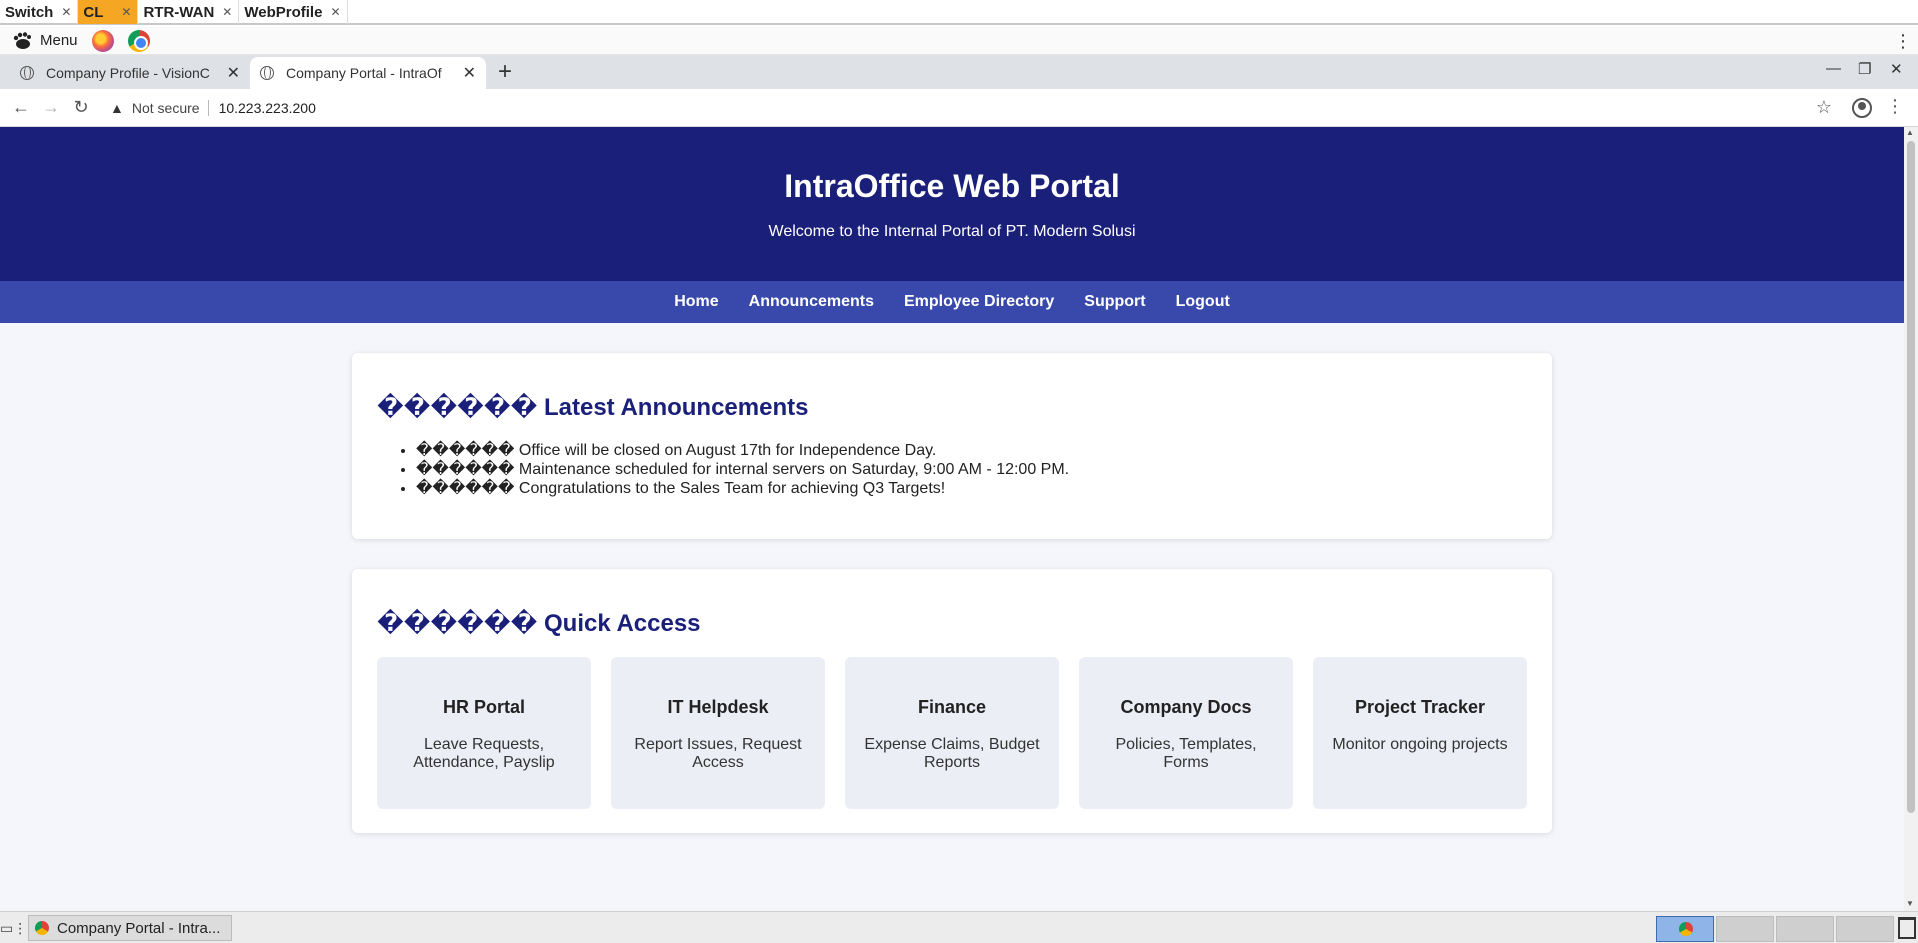 The image size is (1918, 943). I want to click on announcements-heading-text: Latest Announcements, so click(676, 407).